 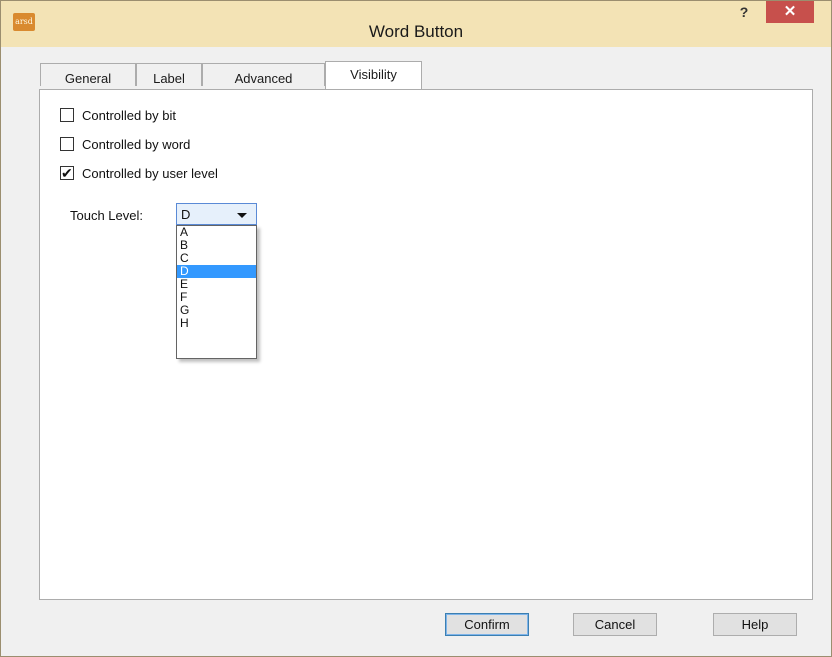 What do you see at coordinates (755, 624) in the screenshot?
I see `help-button: Help` at bounding box center [755, 624].